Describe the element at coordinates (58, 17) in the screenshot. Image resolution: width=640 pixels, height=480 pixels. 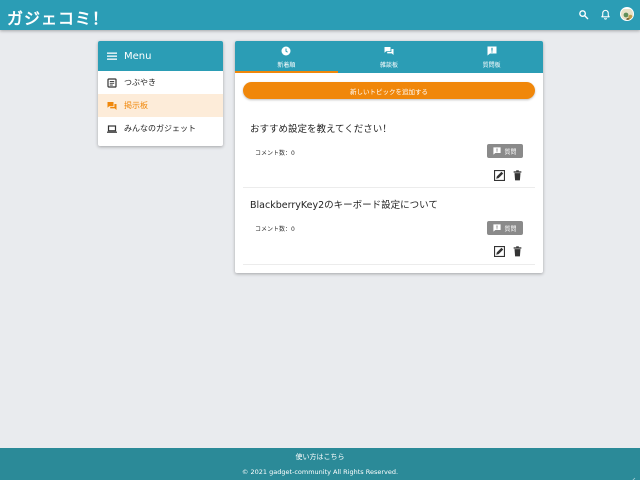
I see `app-title: ガジェコミ！` at that location.